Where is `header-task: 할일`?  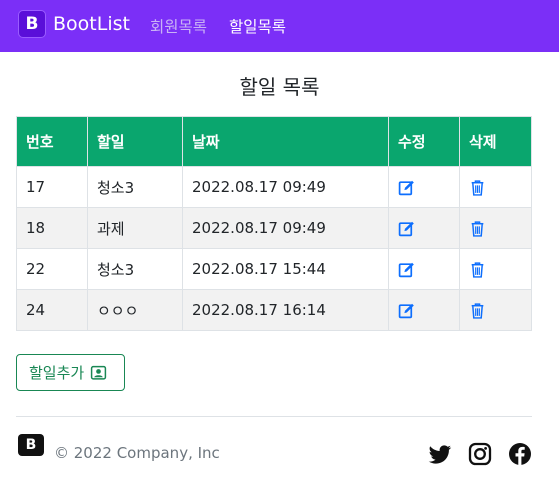 header-task: 할일 is located at coordinates (135, 141).